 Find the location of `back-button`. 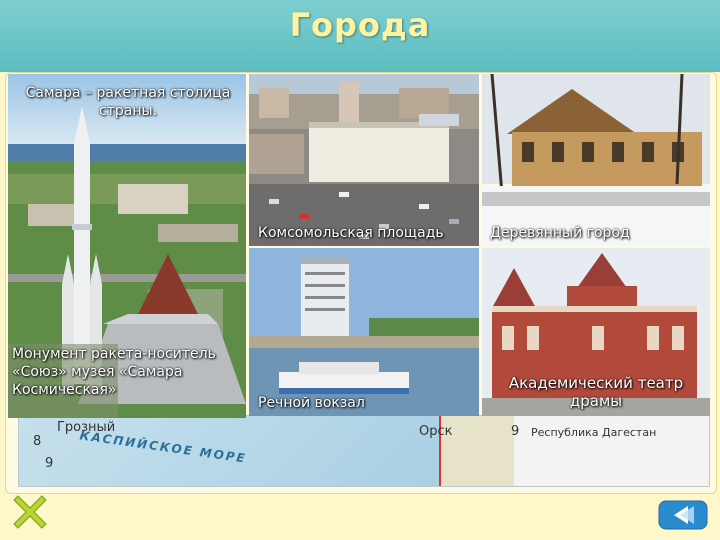

back-button is located at coordinates (683, 515).